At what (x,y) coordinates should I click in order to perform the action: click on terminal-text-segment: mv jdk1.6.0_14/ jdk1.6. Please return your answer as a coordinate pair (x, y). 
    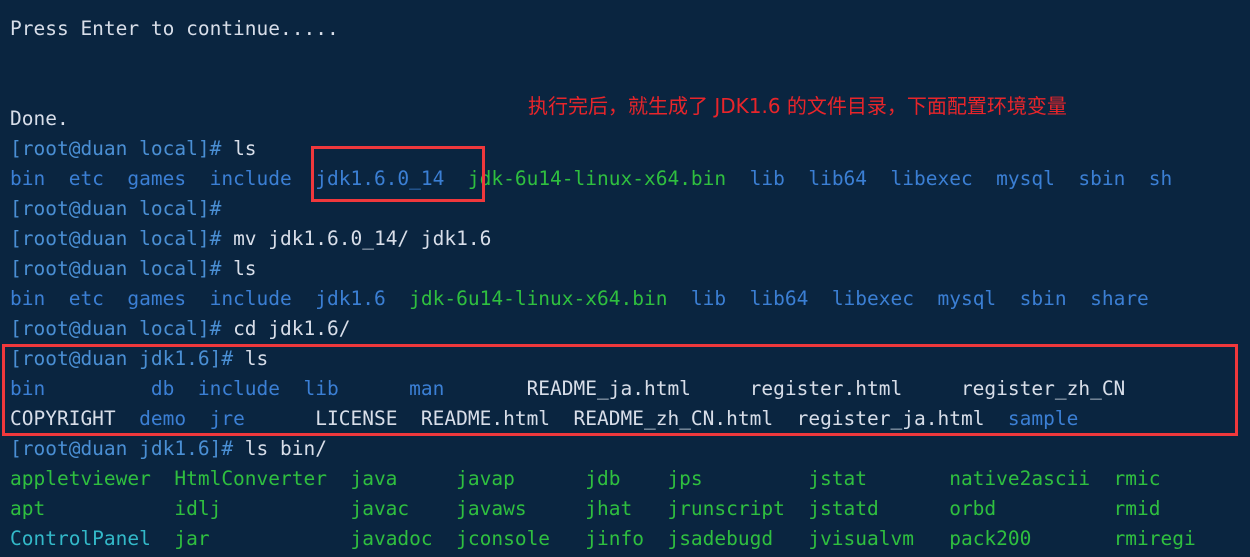
    Looking at the image, I should click on (356, 238).